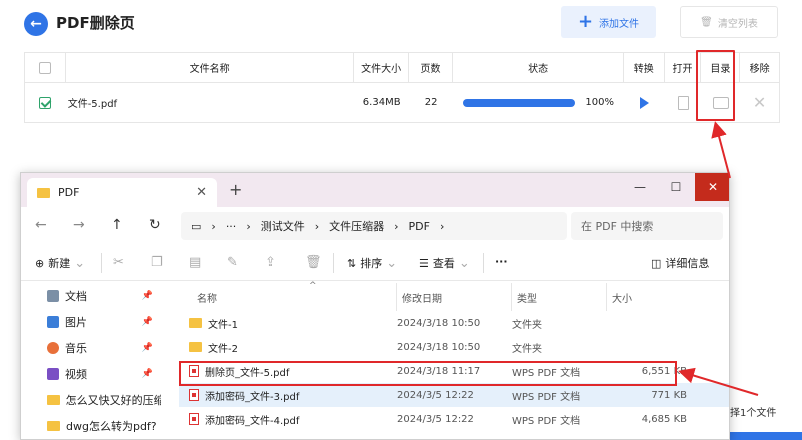  Describe the element at coordinates (195, 262) in the screenshot. I see `paste-icon: ▤` at that location.